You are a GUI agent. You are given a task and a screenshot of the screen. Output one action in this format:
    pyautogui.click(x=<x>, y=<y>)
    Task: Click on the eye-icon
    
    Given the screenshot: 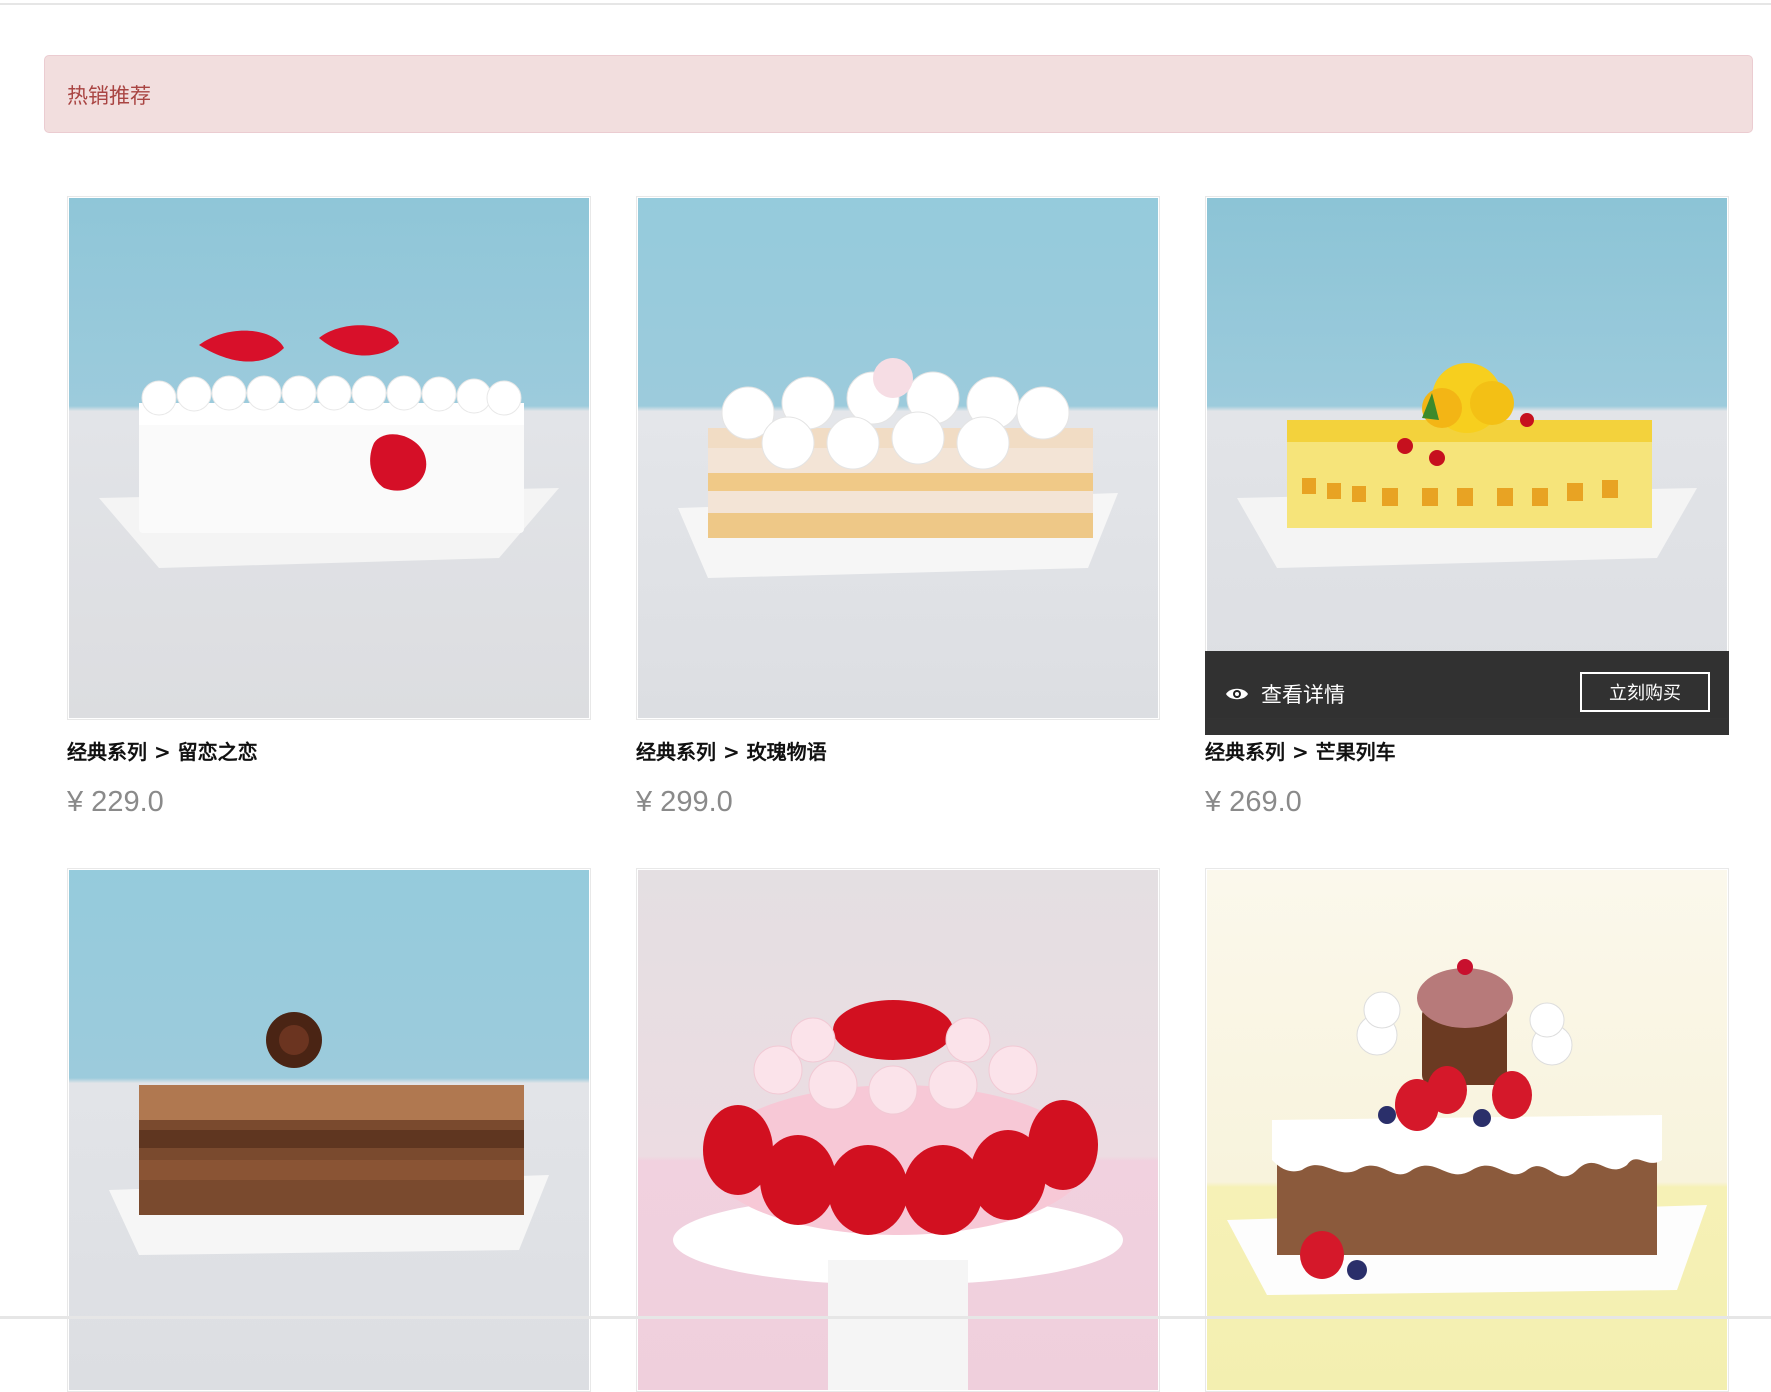 What is the action you would take?
    pyautogui.click(x=1237, y=694)
    